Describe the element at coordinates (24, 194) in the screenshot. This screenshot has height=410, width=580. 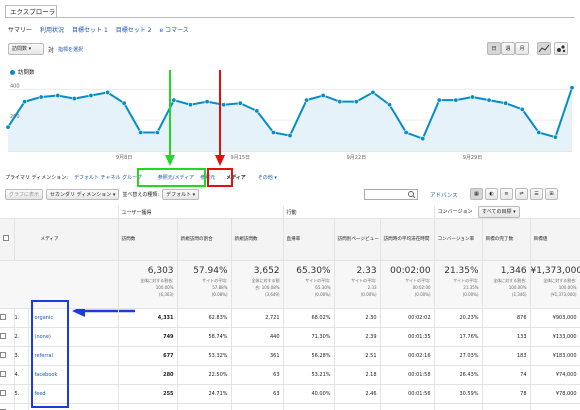
I see `plot-rows-button: グラフに表示` at that location.